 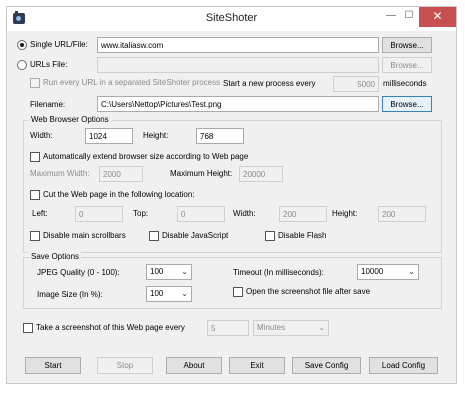 What do you see at coordinates (70, 294) in the screenshot?
I see `image-size-label: Image Size (In %):` at bounding box center [70, 294].